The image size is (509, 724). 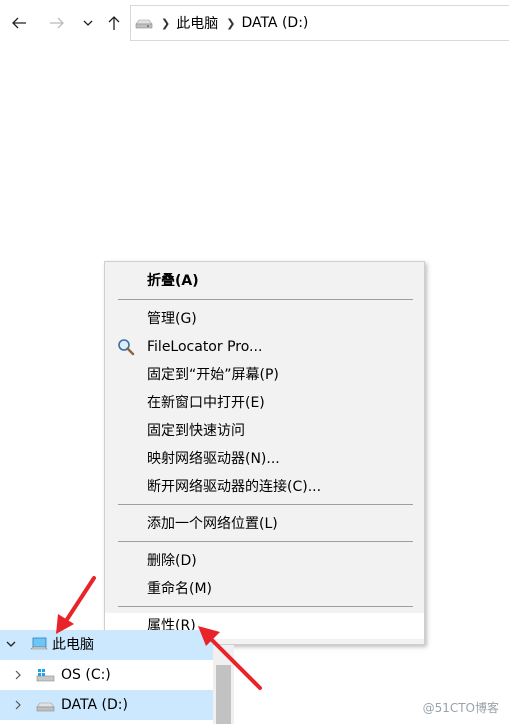 What do you see at coordinates (196, 431) in the screenshot?
I see `menu-item-label: 固定到快速访问` at bounding box center [196, 431].